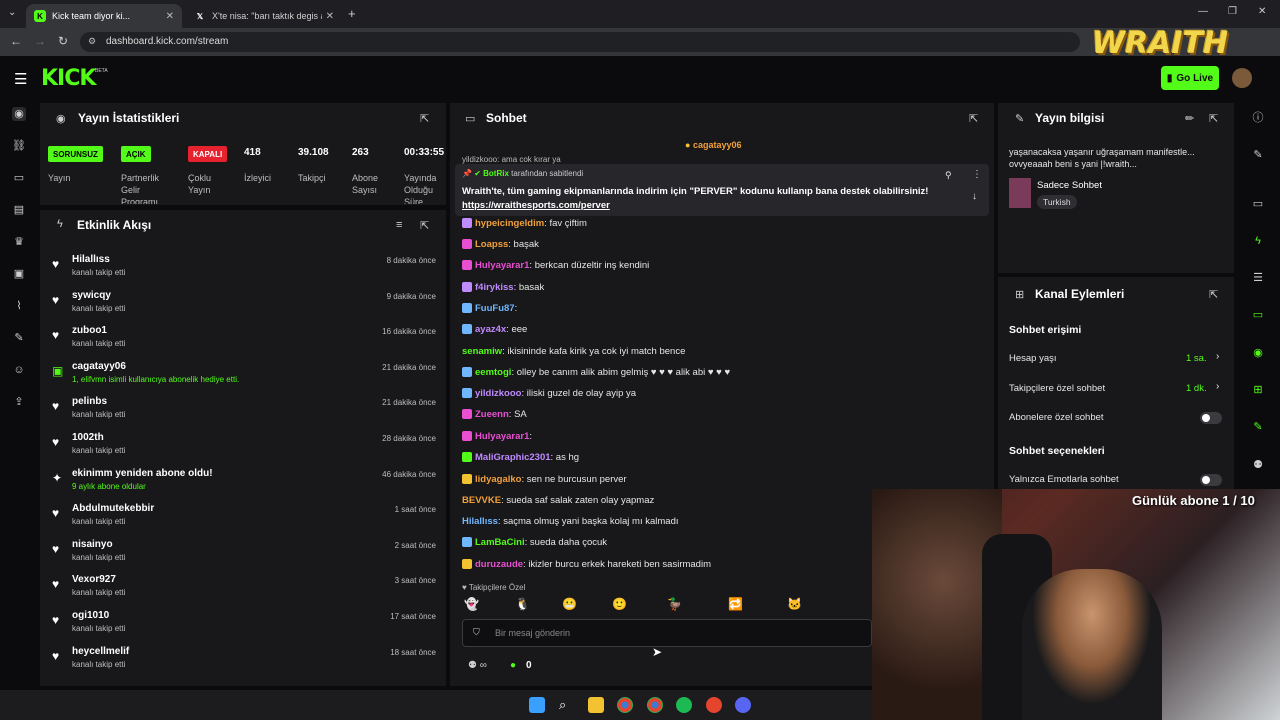  What do you see at coordinates (352, 13) in the screenshot?
I see `new-tab-icon: +` at bounding box center [352, 13].